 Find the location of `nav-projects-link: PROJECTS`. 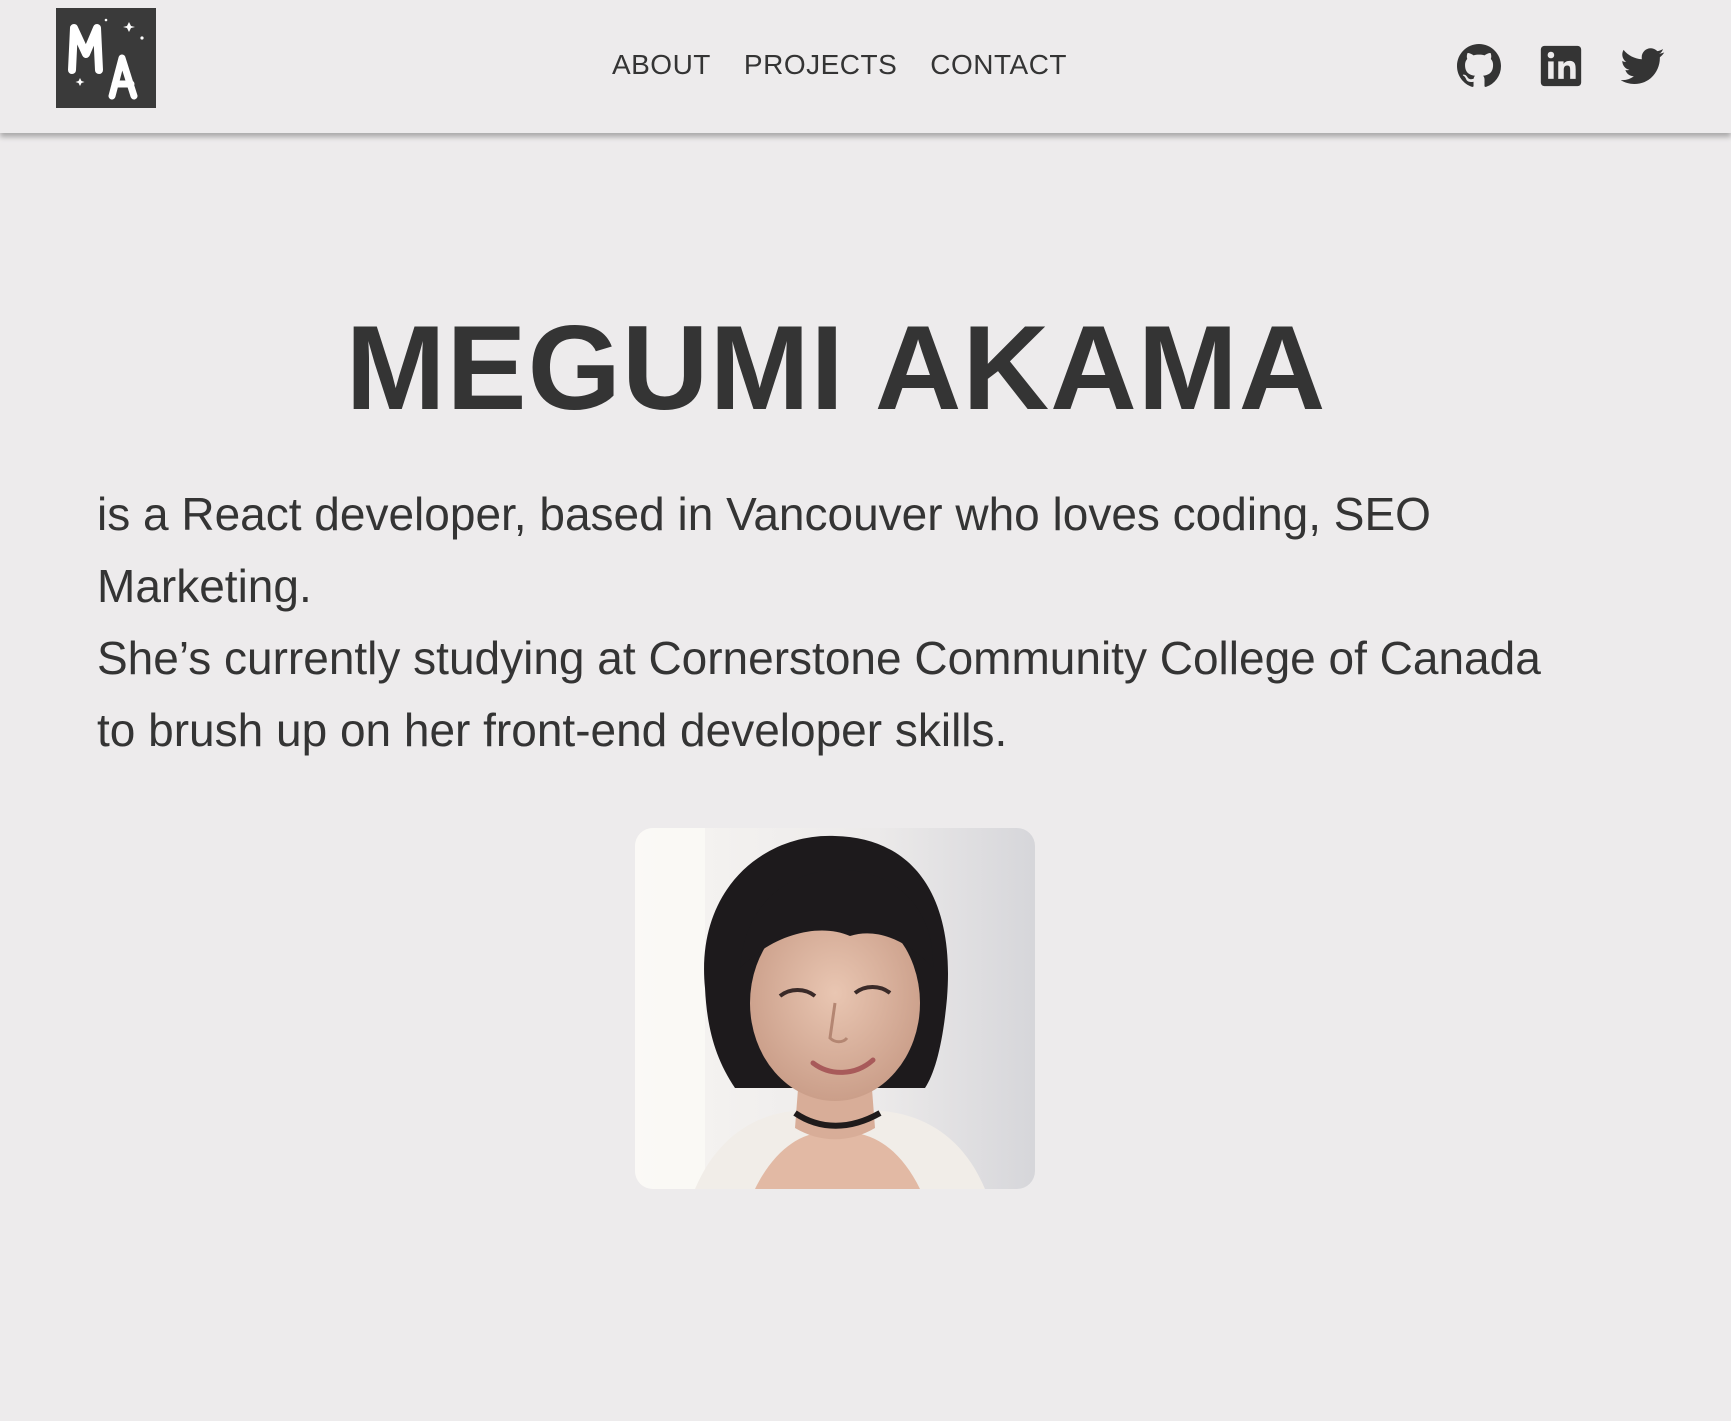

nav-projects-link: PROJECTS is located at coordinates (820, 65).